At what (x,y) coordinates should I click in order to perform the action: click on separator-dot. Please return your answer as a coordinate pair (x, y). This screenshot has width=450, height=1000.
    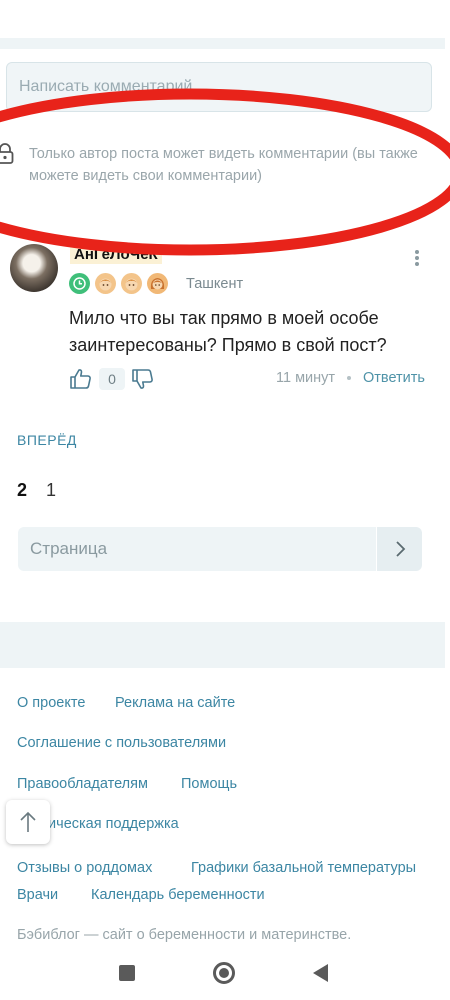
    Looking at the image, I should click on (349, 378).